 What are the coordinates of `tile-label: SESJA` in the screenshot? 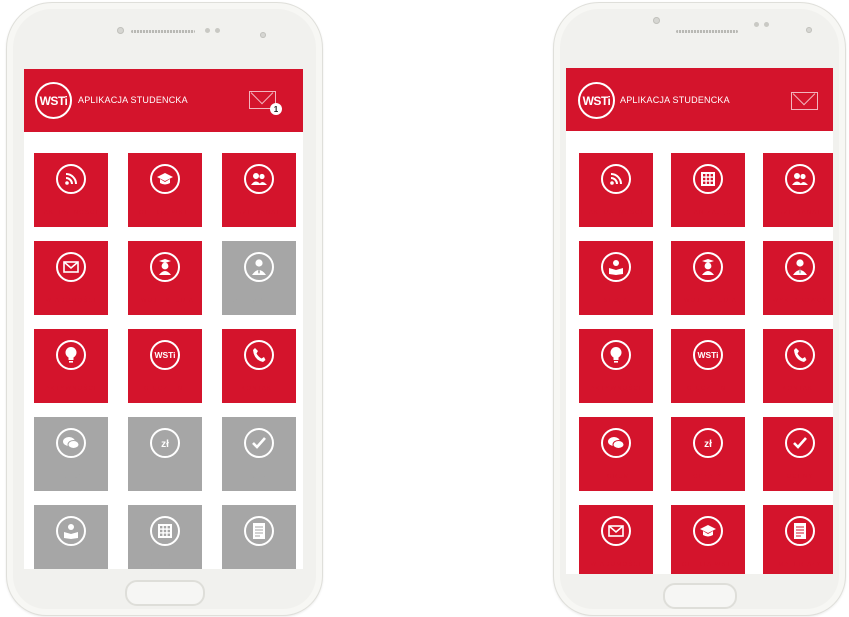 It's located at (616, 301).